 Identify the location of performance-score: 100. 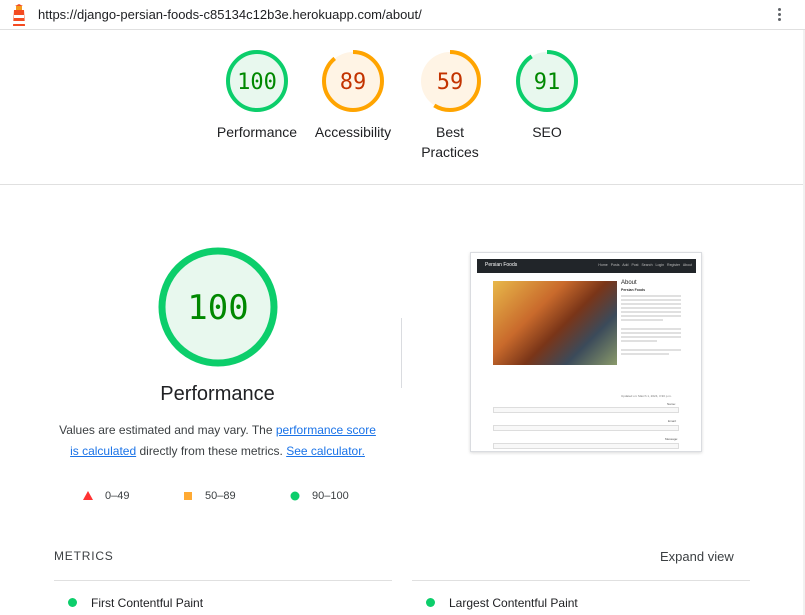
(217, 308).